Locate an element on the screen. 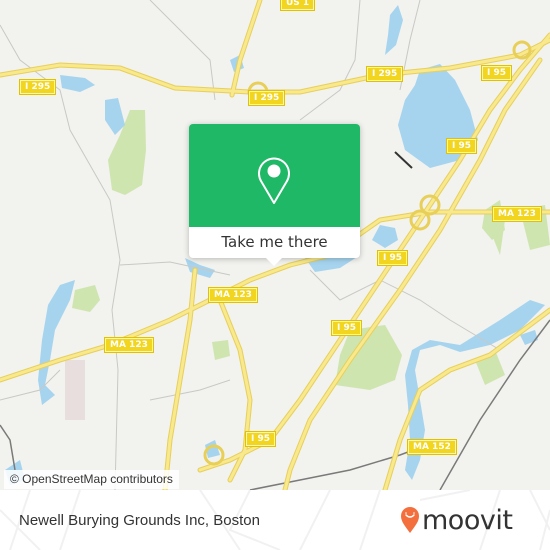 This screenshot has height=550, width=550. moovit-logo: moovit is located at coordinates (470, 522).